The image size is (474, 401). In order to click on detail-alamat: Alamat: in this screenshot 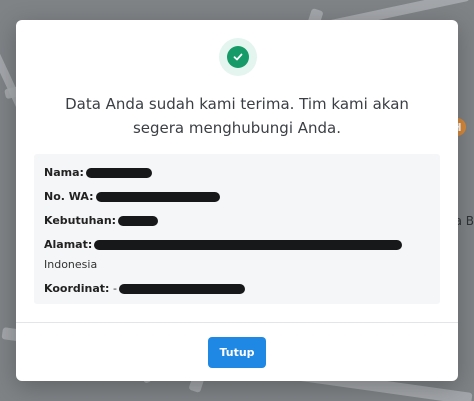, I will do `click(237, 244)`.